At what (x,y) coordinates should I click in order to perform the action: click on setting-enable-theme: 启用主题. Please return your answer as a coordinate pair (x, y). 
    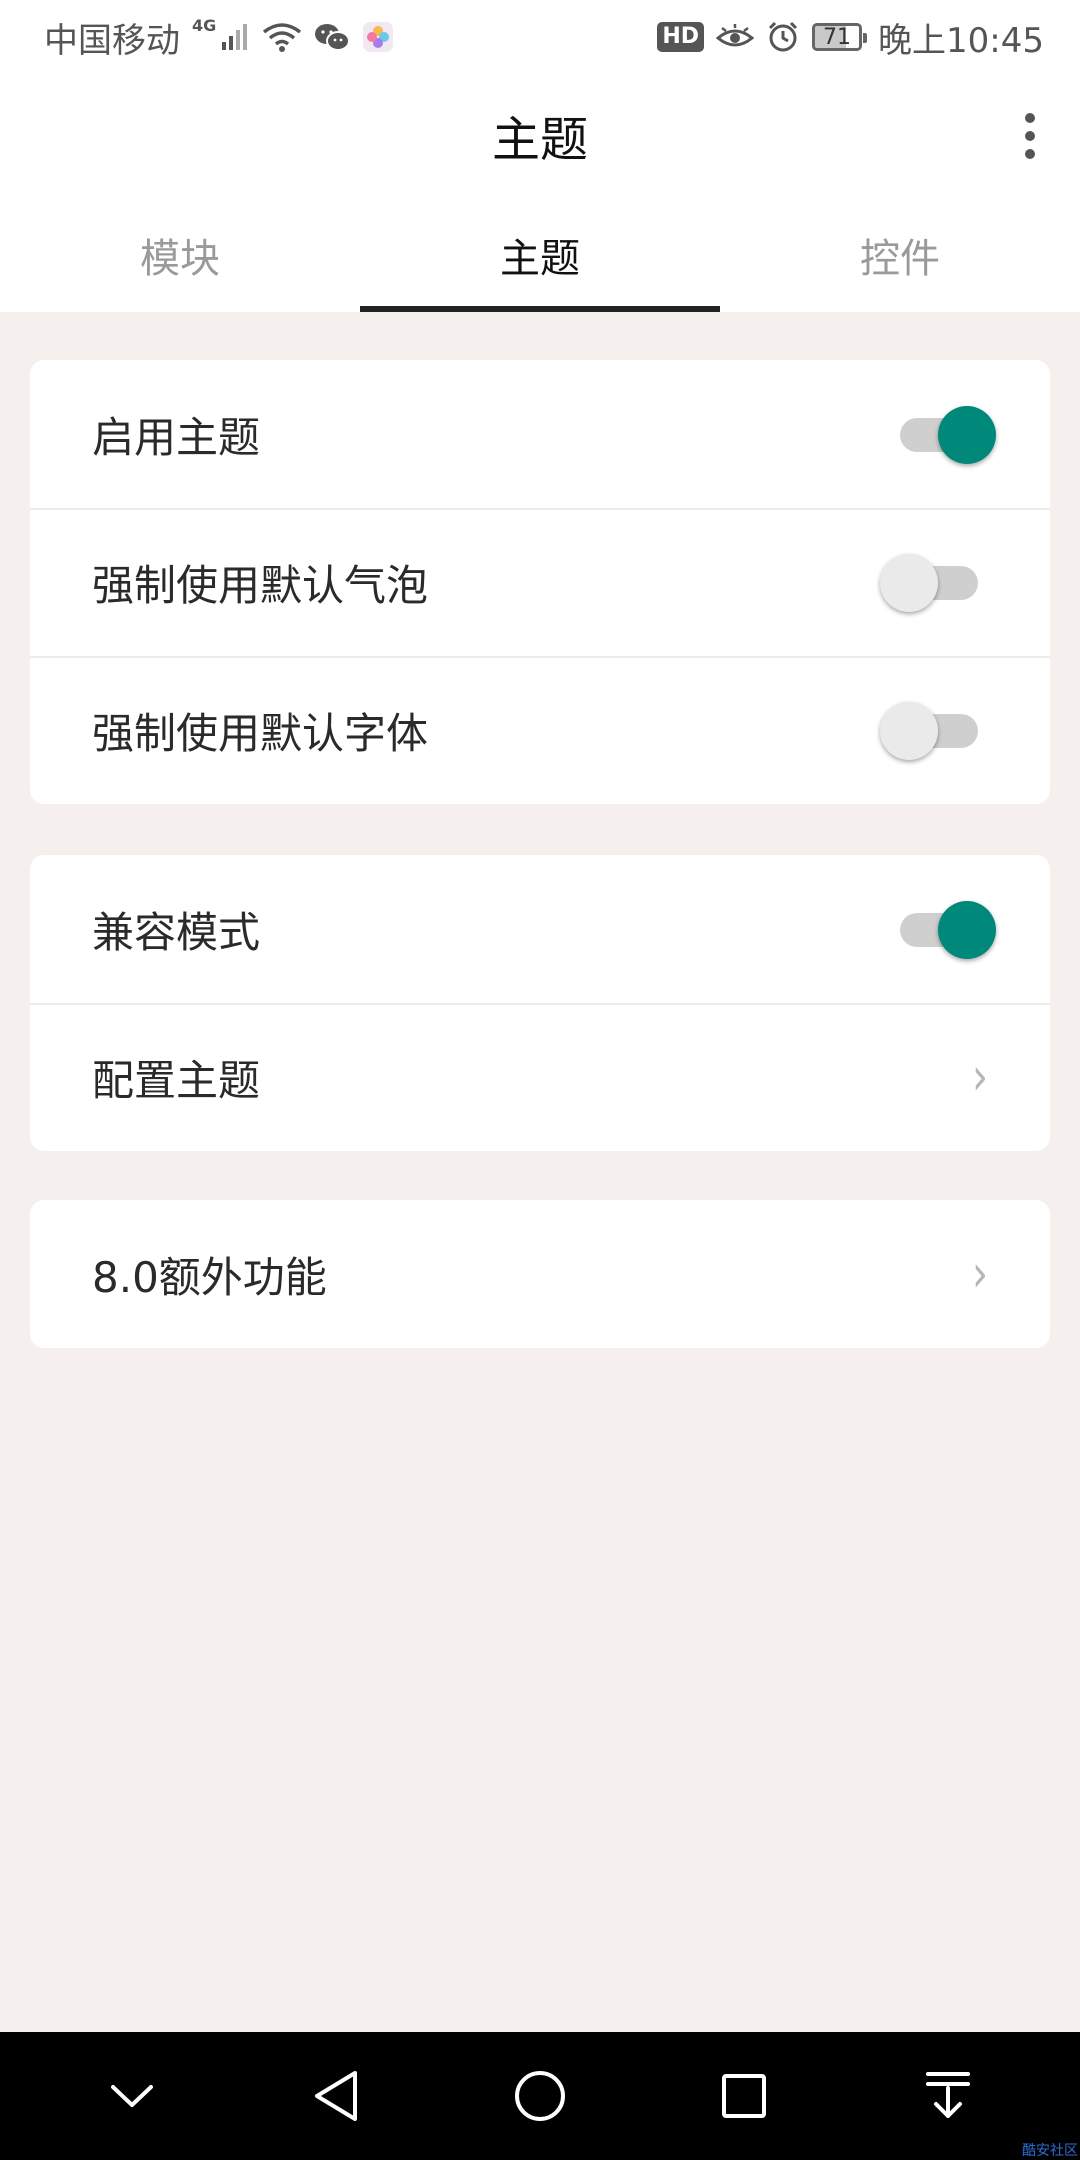
    Looking at the image, I should click on (540, 434).